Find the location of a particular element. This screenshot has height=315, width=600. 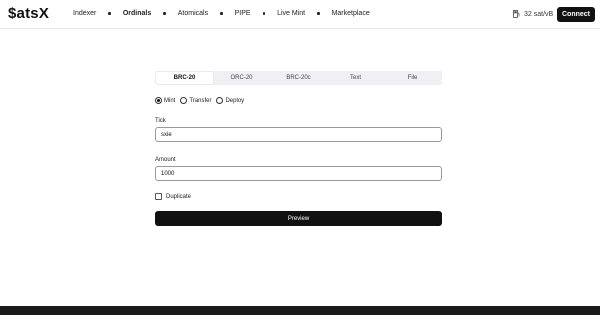

duplicate-checkbox is located at coordinates (158, 196).